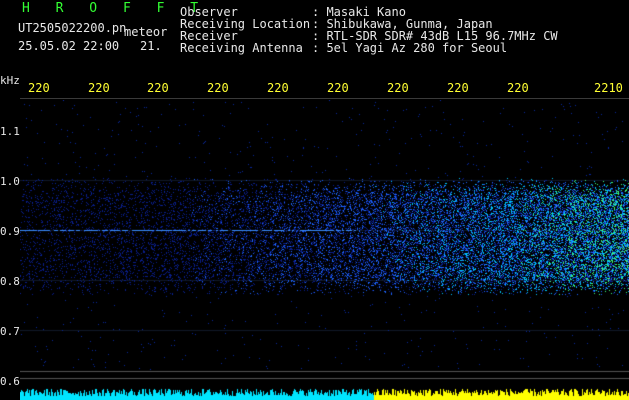 Image resolution: width=629 pixels, height=400 pixels. Describe the element at coordinates (241, 48) in the screenshot. I see `antenna-label: Receiving Antenna` at that location.